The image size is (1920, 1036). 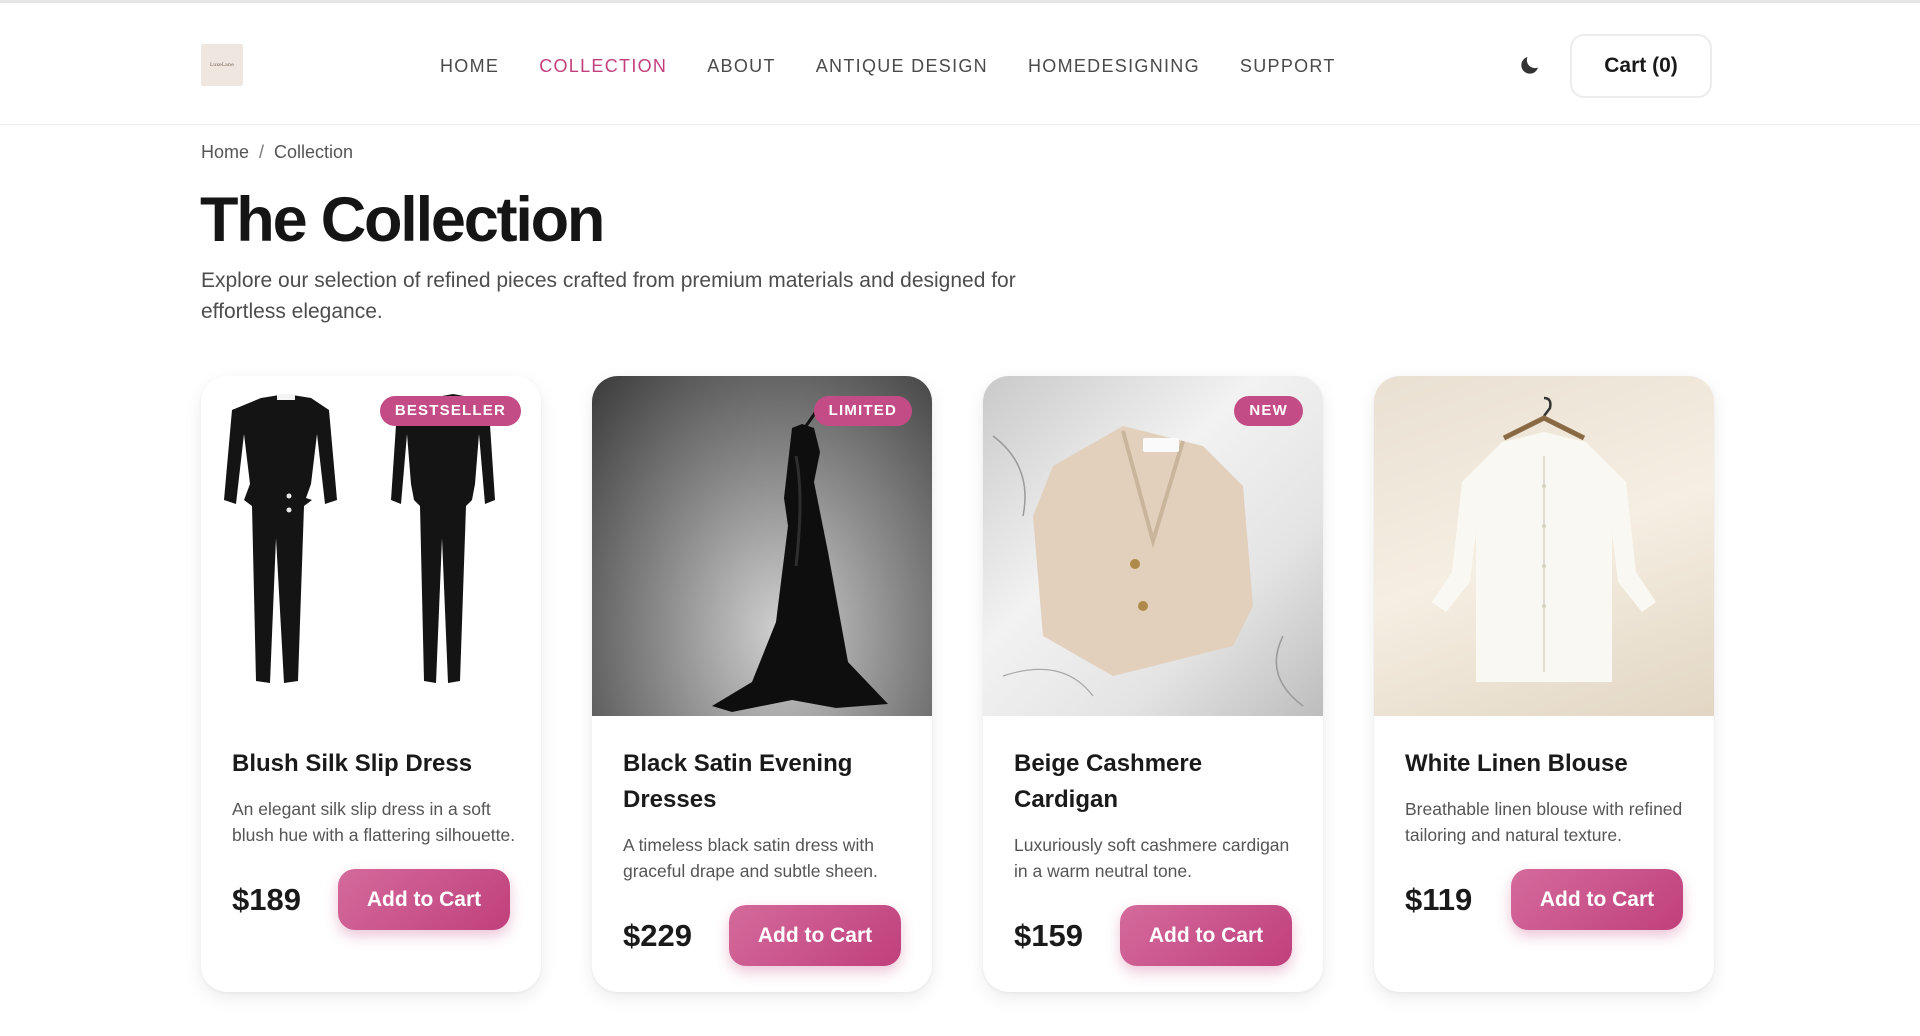 I want to click on product-price: $119, so click(x=1439, y=899).